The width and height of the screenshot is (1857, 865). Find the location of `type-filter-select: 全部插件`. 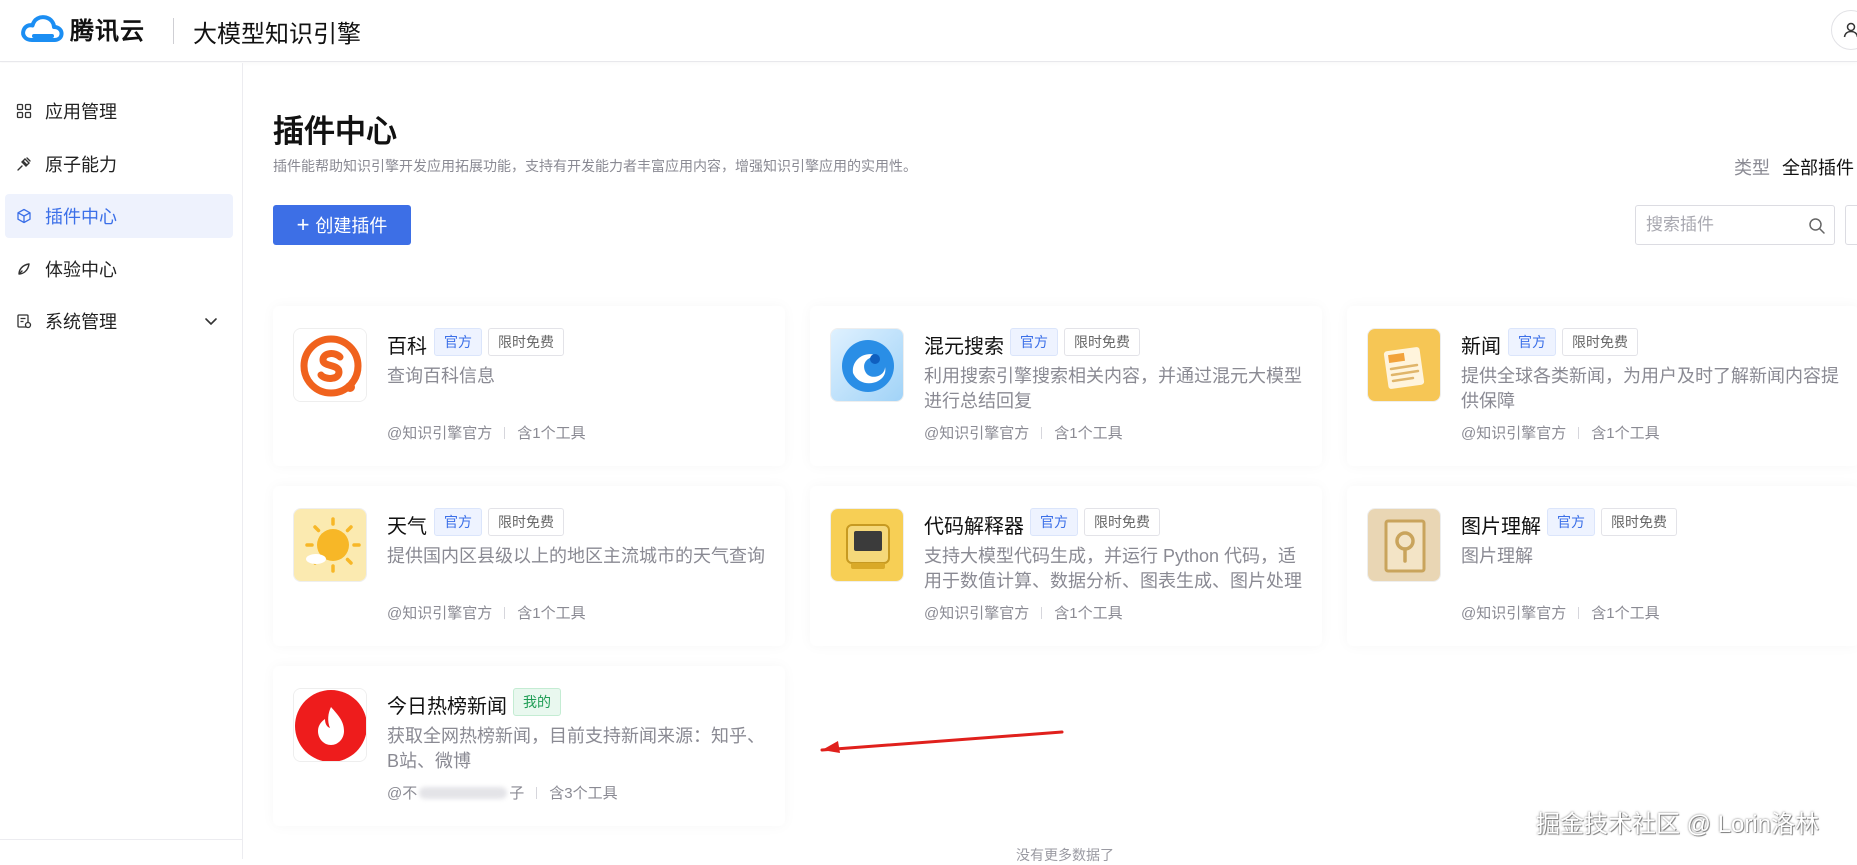

type-filter-select: 全部插件 is located at coordinates (1818, 167).